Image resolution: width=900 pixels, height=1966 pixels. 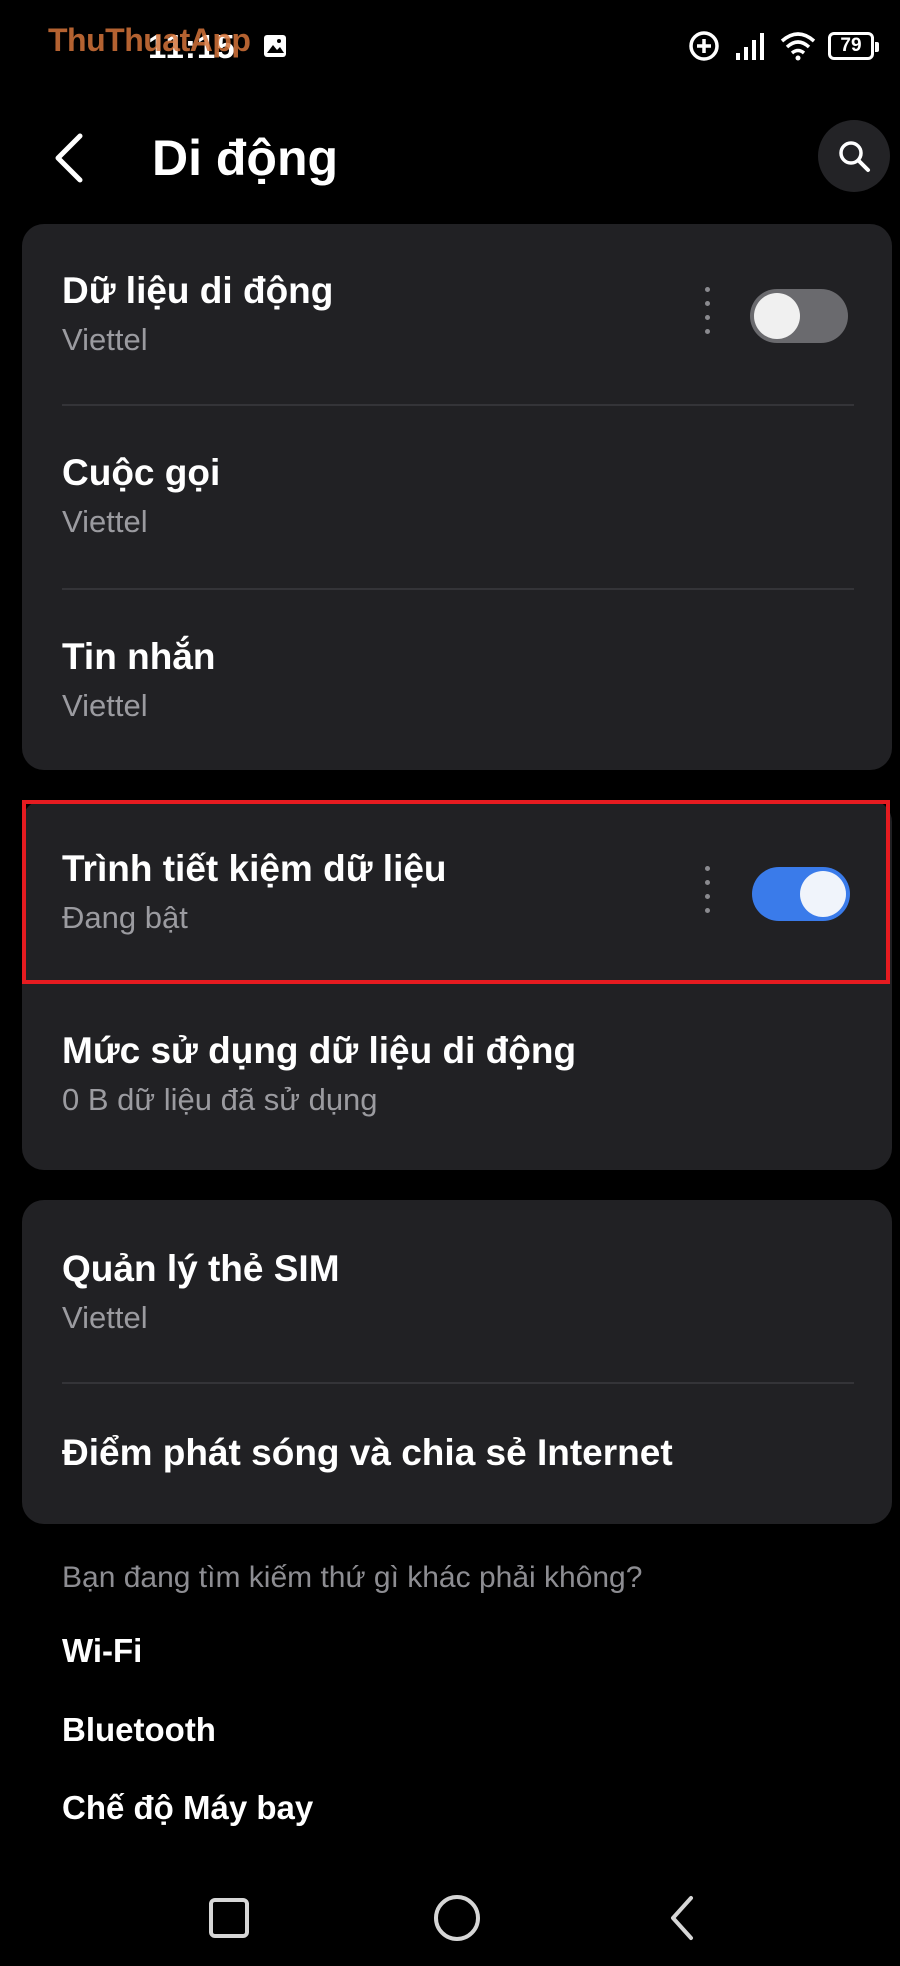 What do you see at coordinates (750, 46) in the screenshot?
I see `signal-icon` at bounding box center [750, 46].